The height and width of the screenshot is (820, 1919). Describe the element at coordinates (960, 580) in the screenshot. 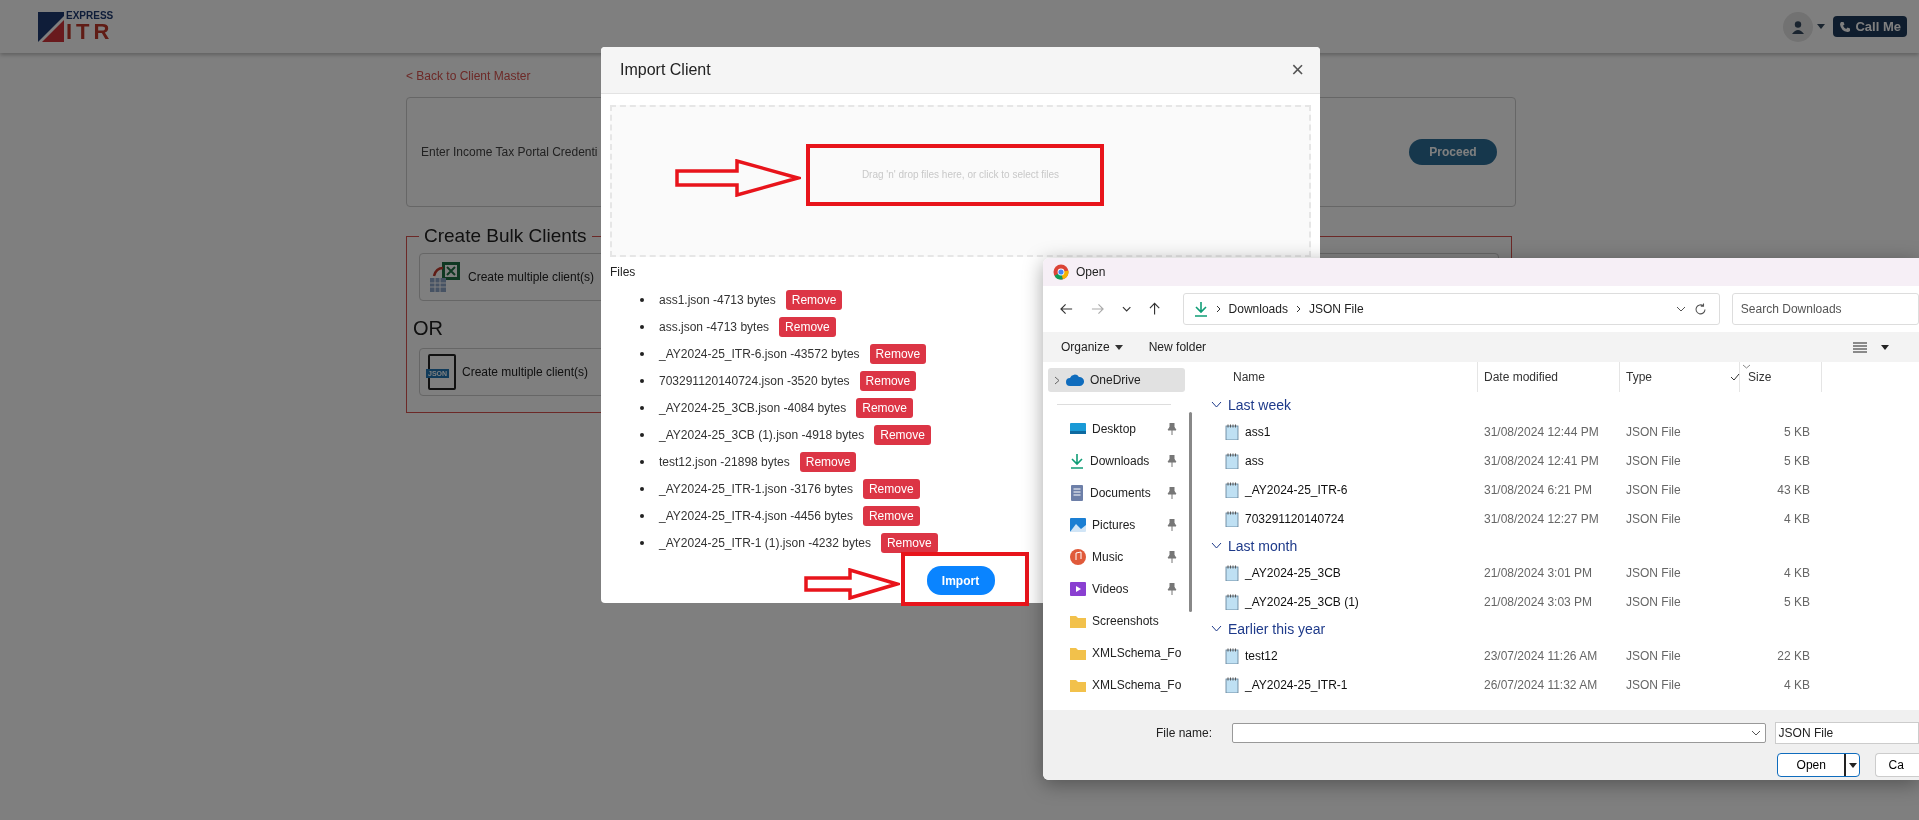

I see `import-button: Import` at that location.